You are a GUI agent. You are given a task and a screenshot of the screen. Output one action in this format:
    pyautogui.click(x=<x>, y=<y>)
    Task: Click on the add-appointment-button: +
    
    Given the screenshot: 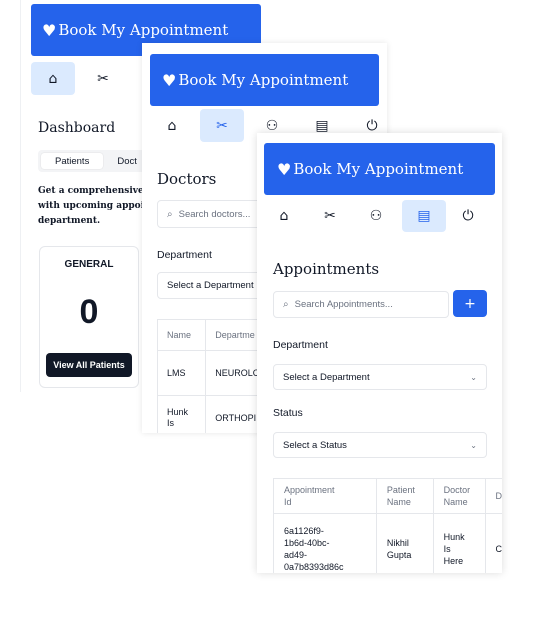 What is the action you would take?
    pyautogui.click(x=470, y=303)
    